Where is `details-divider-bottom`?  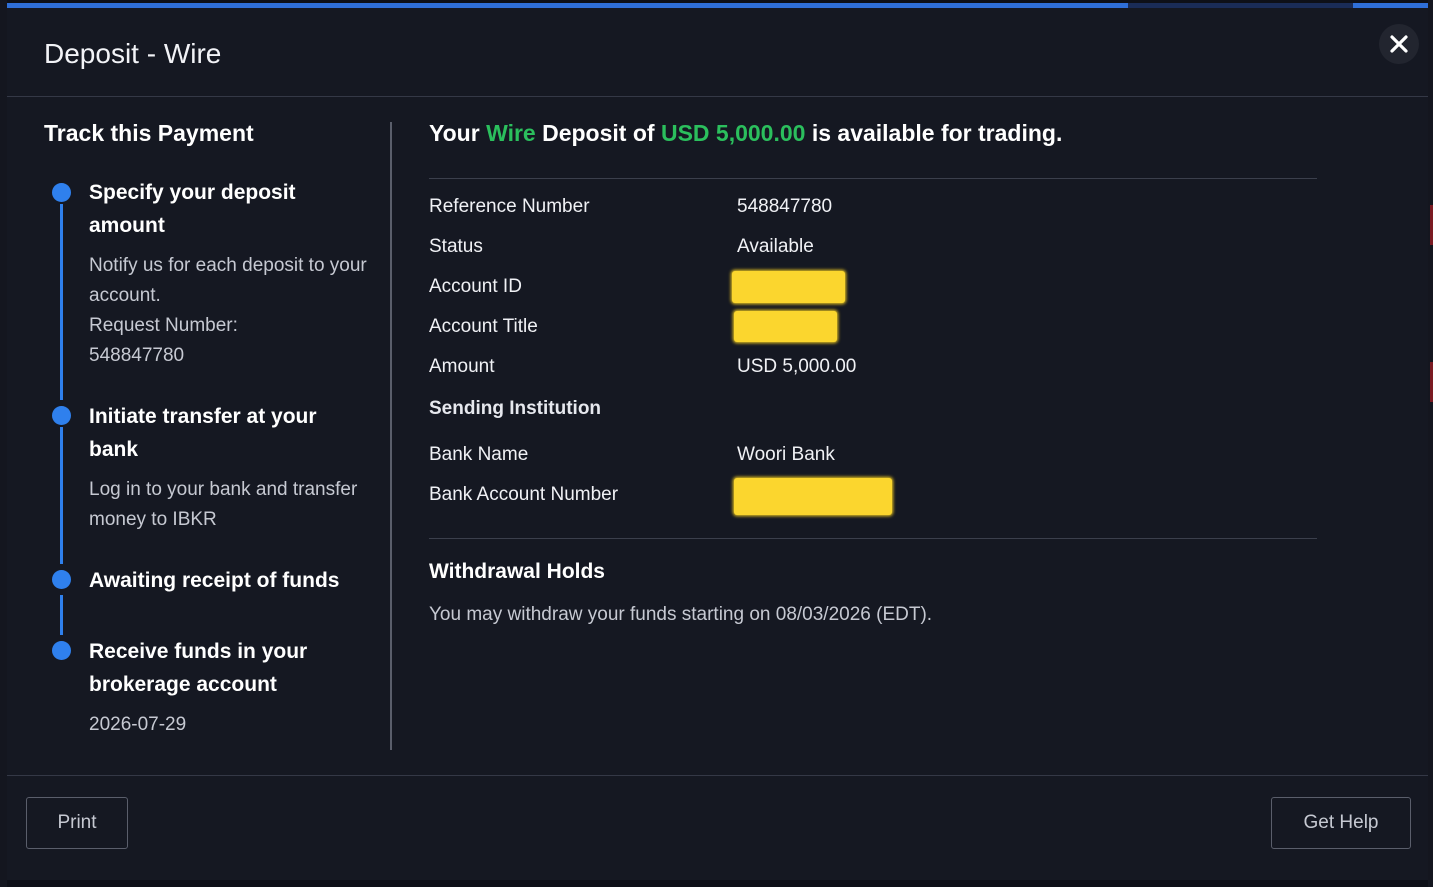 details-divider-bottom is located at coordinates (873, 538).